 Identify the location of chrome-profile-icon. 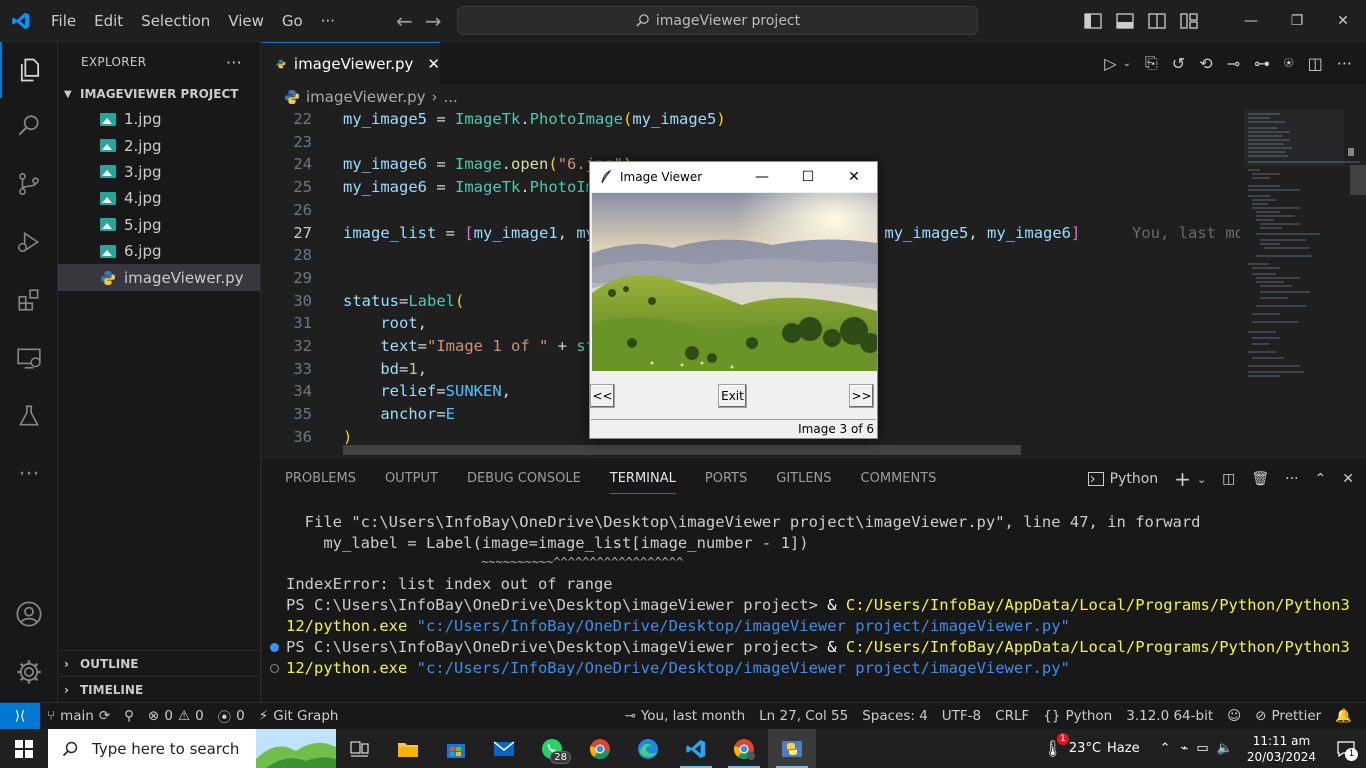
(744, 748).